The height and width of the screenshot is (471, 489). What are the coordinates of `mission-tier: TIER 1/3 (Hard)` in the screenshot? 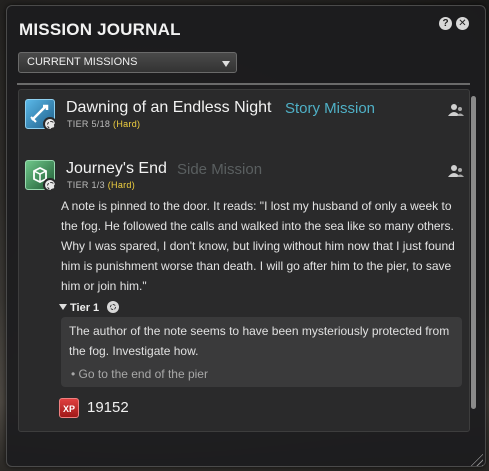 It's located at (101, 185).